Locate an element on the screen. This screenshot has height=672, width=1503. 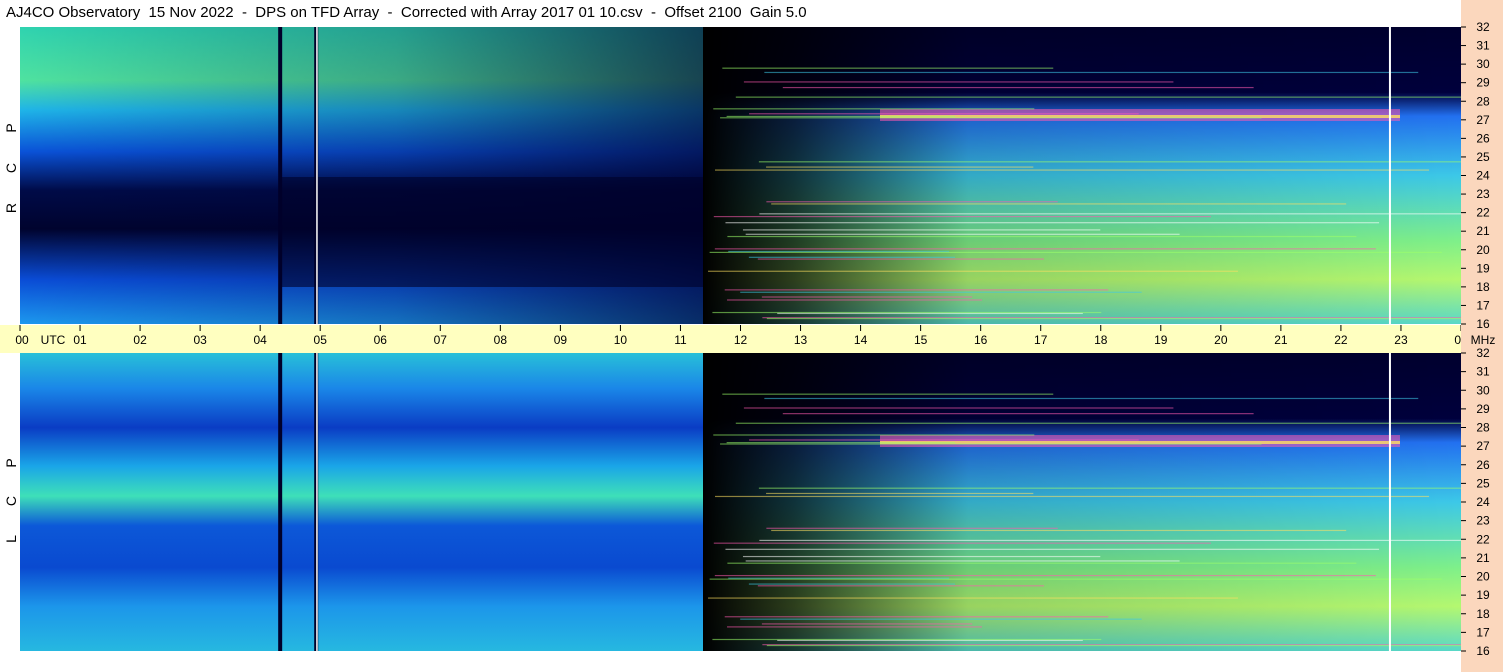
utc-tick-label: 07 is located at coordinates (441, 340).